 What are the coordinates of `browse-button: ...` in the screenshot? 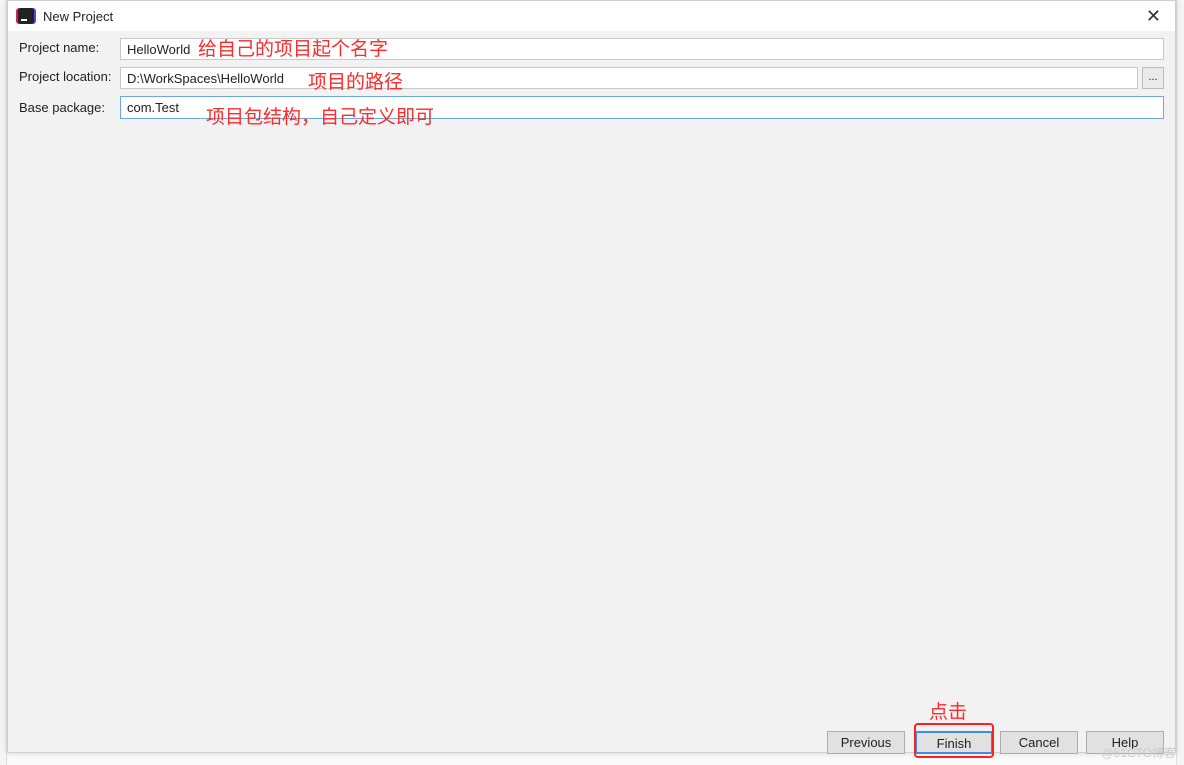 It's located at (1153, 78).